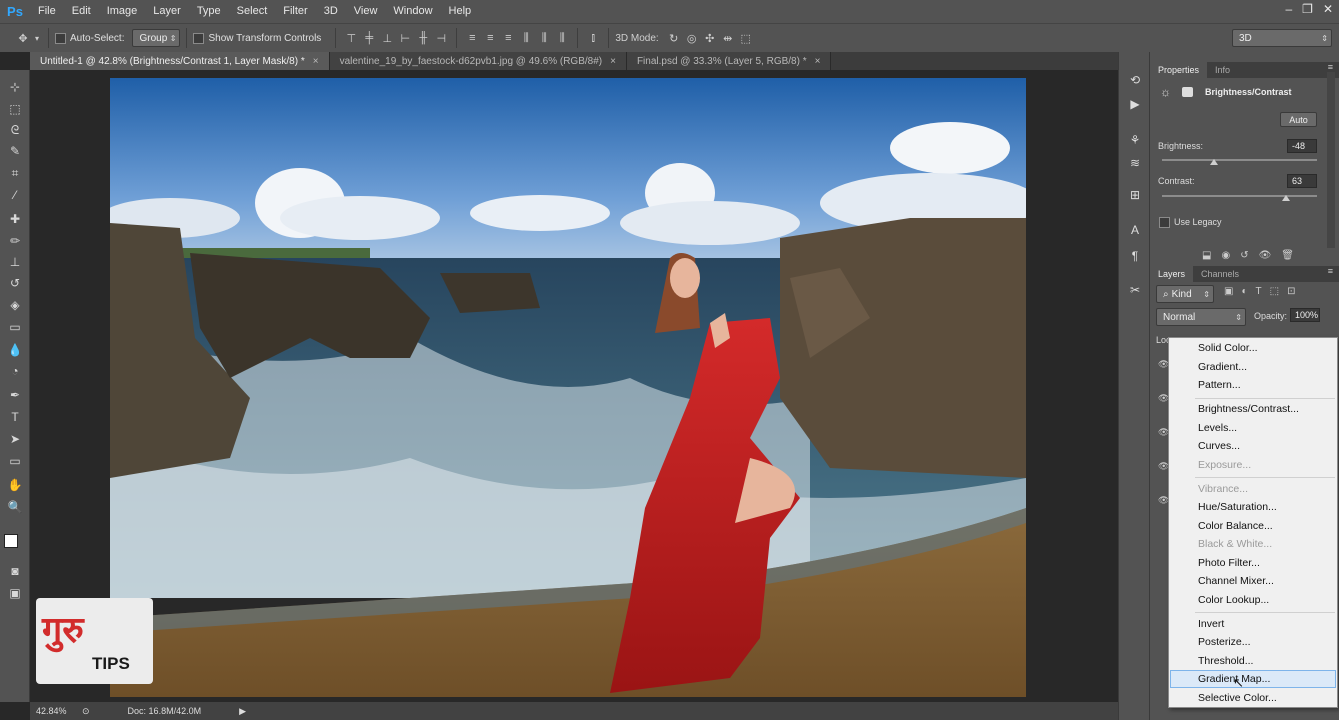 The width and height of the screenshot is (1339, 720). Describe the element at coordinates (209, 11) in the screenshot. I see `menu-type: Type` at that location.